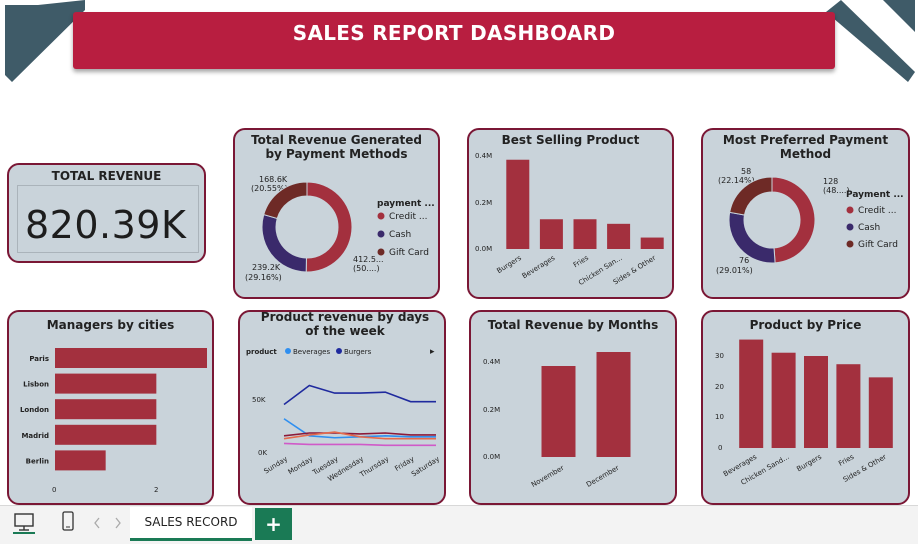 Image resolution: width=918 pixels, height=544 pixels. Describe the element at coordinates (400, 235) in the screenshot. I see `legend-cash: Cash` at that location.